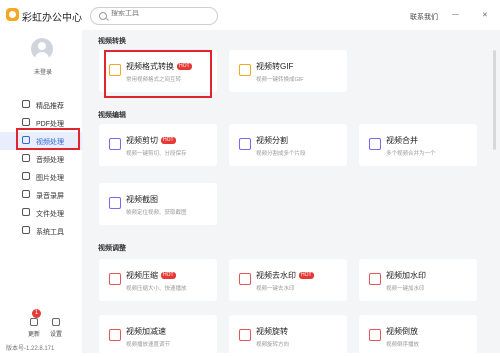 This screenshot has width=500, height=357. I want to click on sidebar-item-image: 图片处理, so click(41, 177).